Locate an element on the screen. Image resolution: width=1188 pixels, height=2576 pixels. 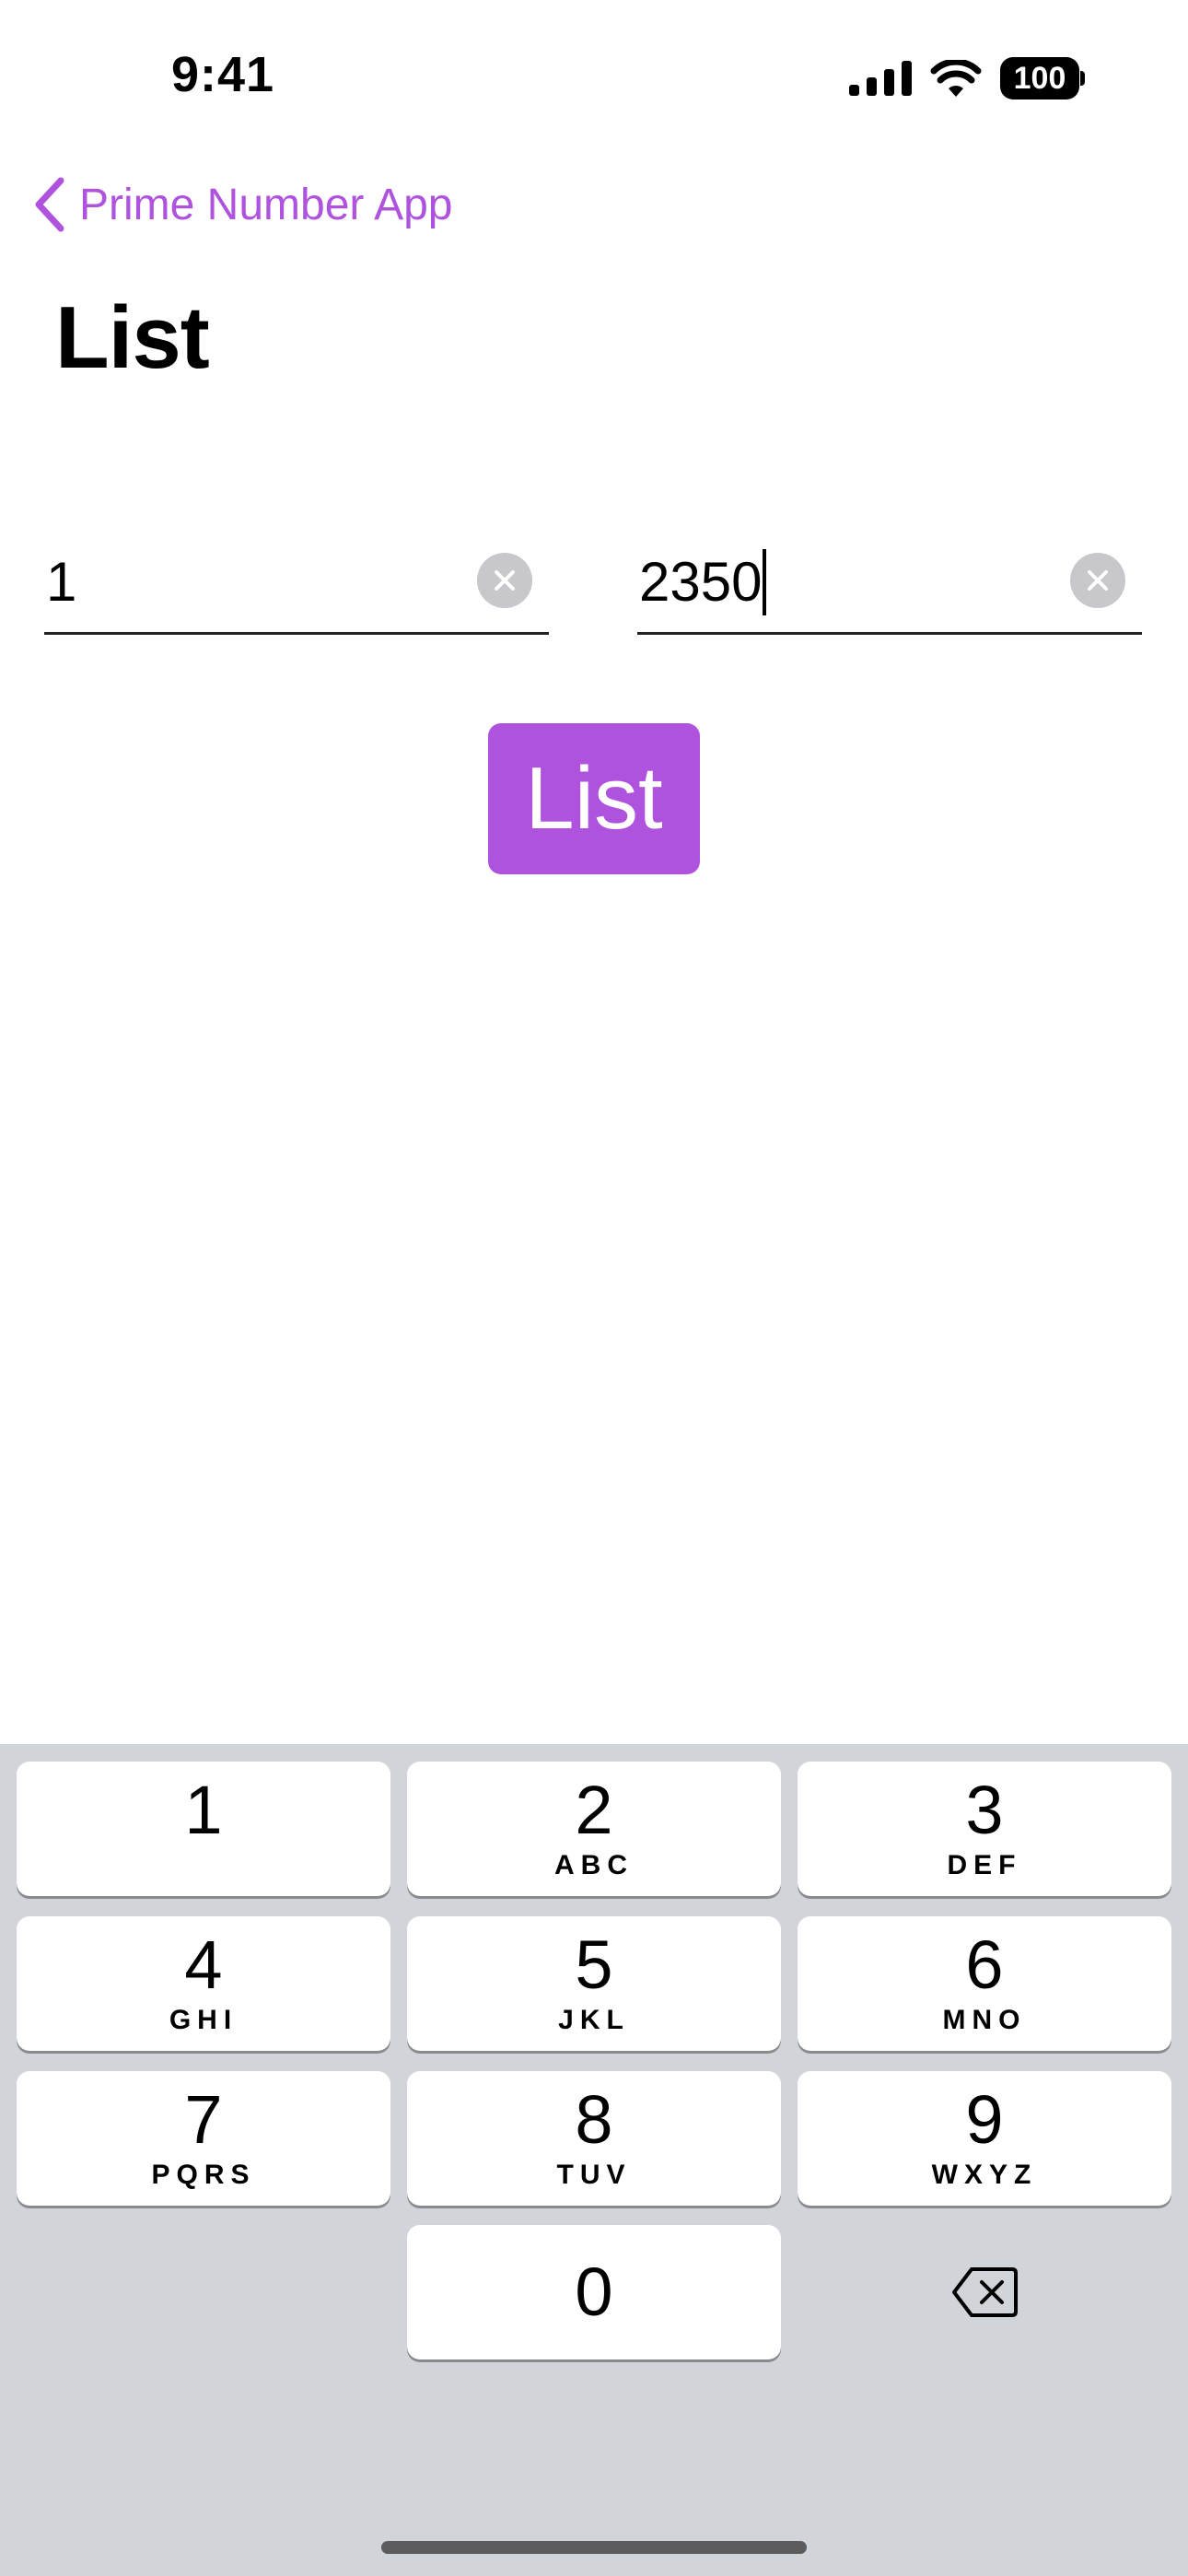
back-button: Prime Number App is located at coordinates (243, 204).